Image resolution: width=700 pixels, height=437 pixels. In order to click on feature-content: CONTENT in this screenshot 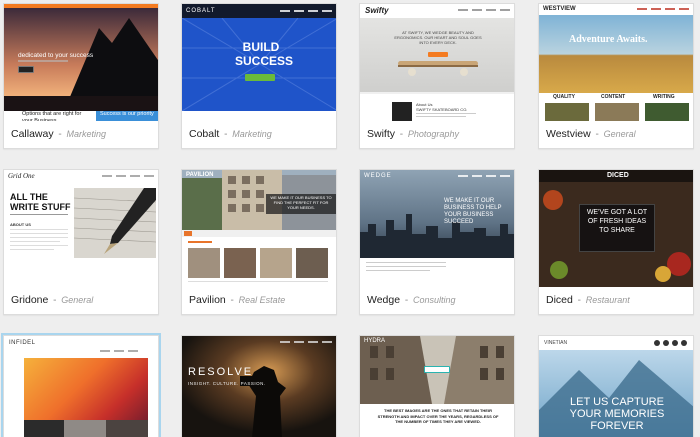, I will do `click(613, 97)`.